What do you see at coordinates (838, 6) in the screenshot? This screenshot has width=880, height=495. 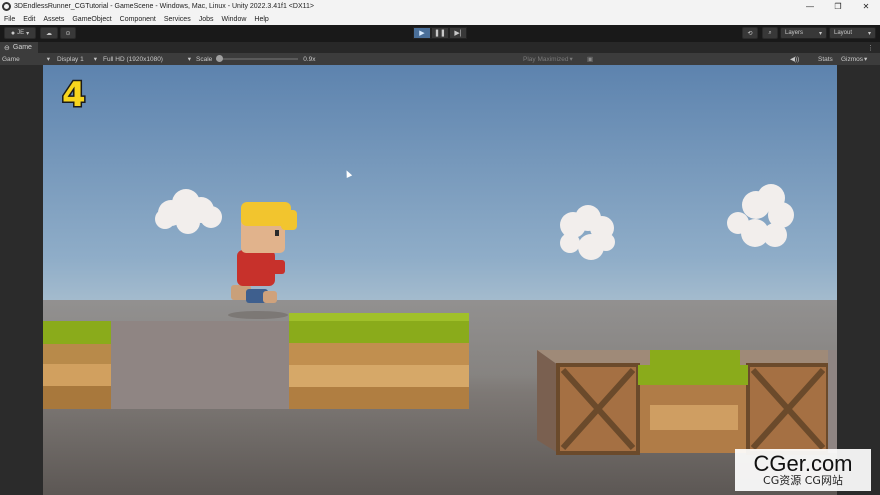 I see `maximize-button: ❐` at bounding box center [838, 6].